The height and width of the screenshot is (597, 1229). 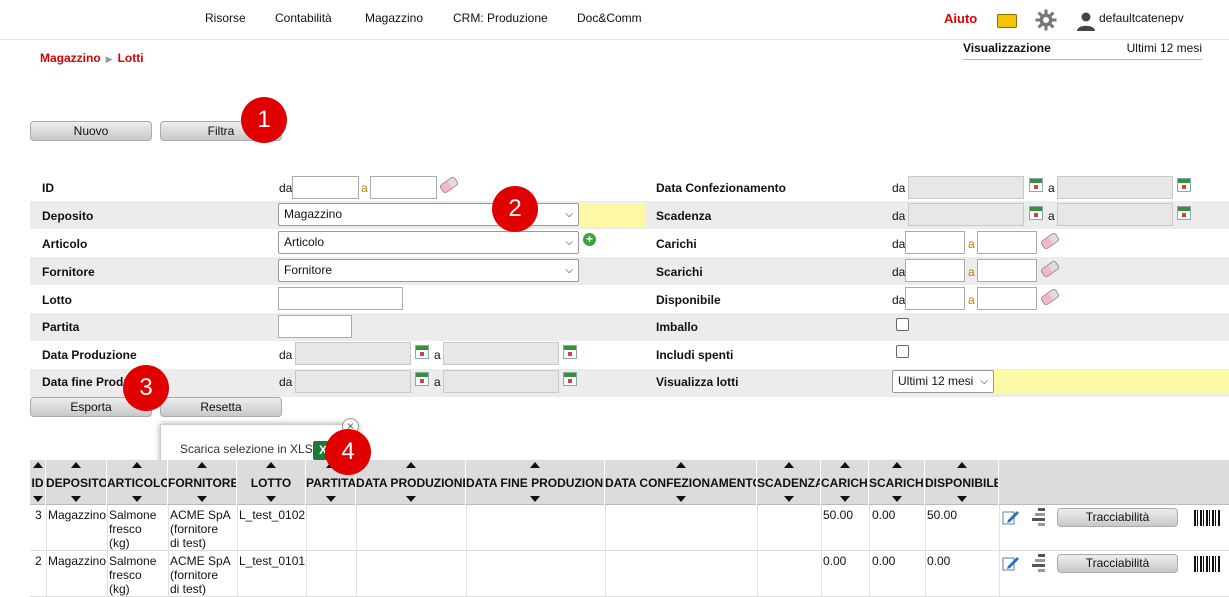 What do you see at coordinates (353, 353) in the screenshot?
I see `data-produzione-from-input` at bounding box center [353, 353].